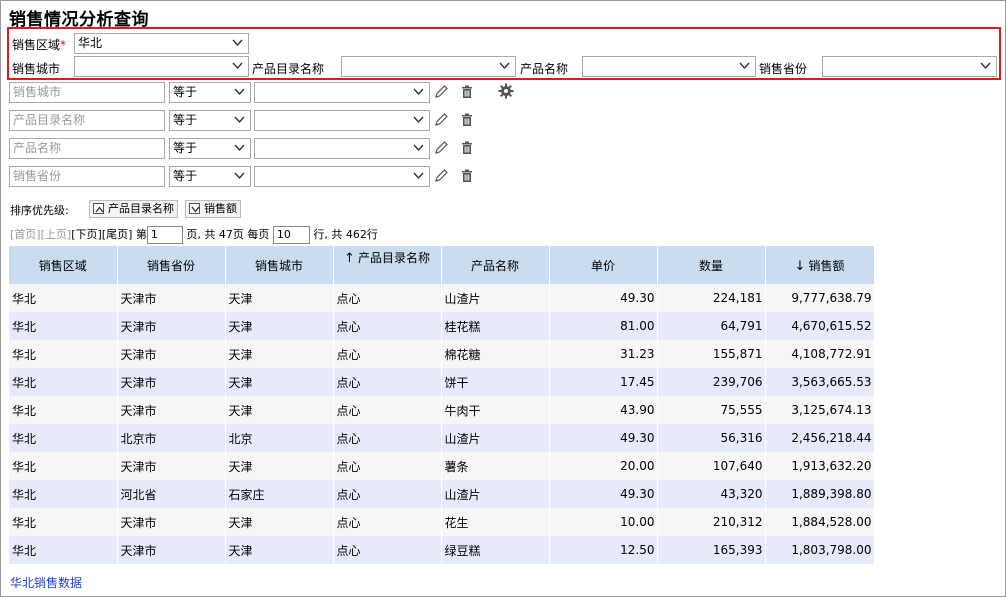  Describe the element at coordinates (820, 354) in the screenshot. I see `cell-sales: 4,108,772.91` at that location.